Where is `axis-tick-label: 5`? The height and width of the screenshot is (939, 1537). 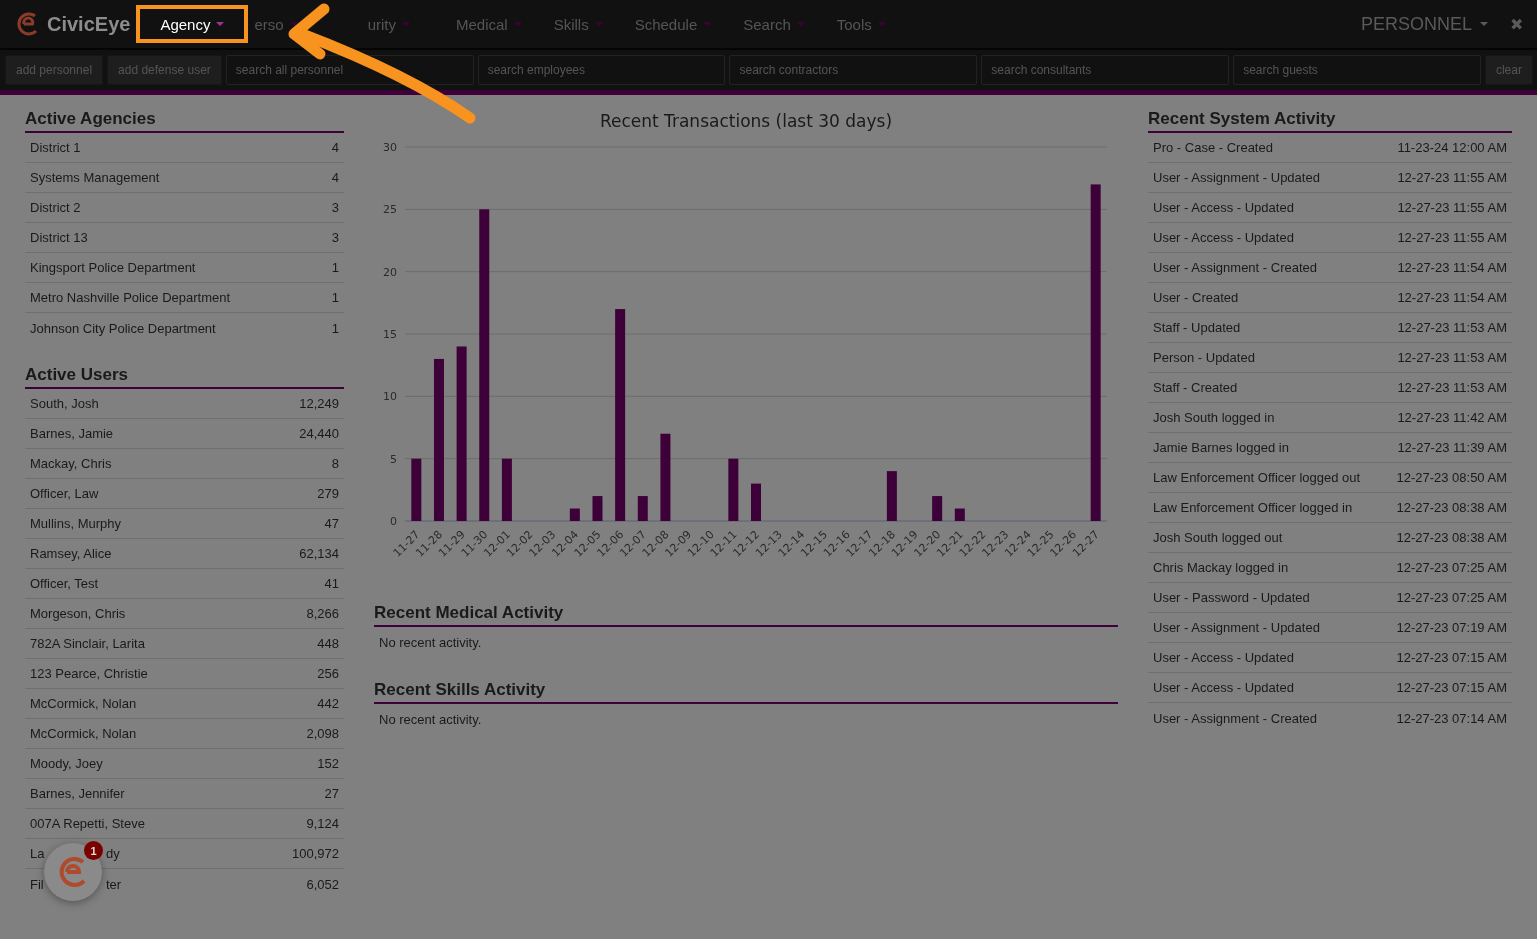
axis-tick-label: 5 is located at coordinates (393, 459).